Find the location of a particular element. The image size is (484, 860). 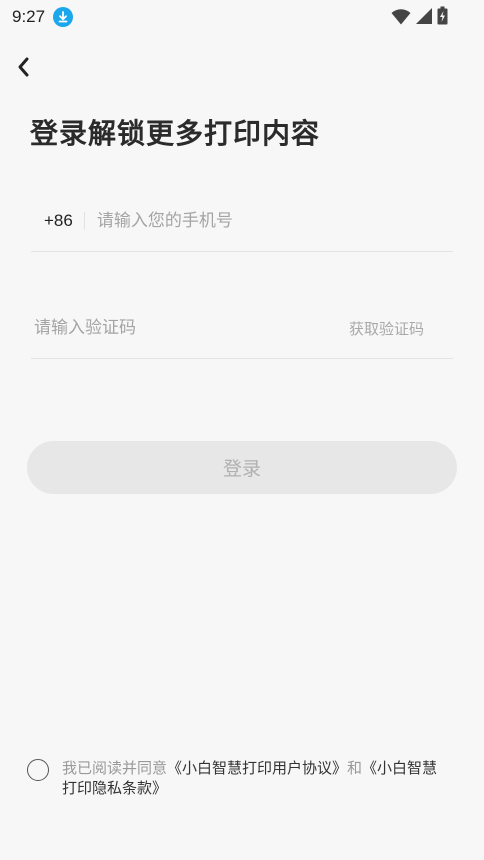

status-time: 9:27 is located at coordinates (29, 16).